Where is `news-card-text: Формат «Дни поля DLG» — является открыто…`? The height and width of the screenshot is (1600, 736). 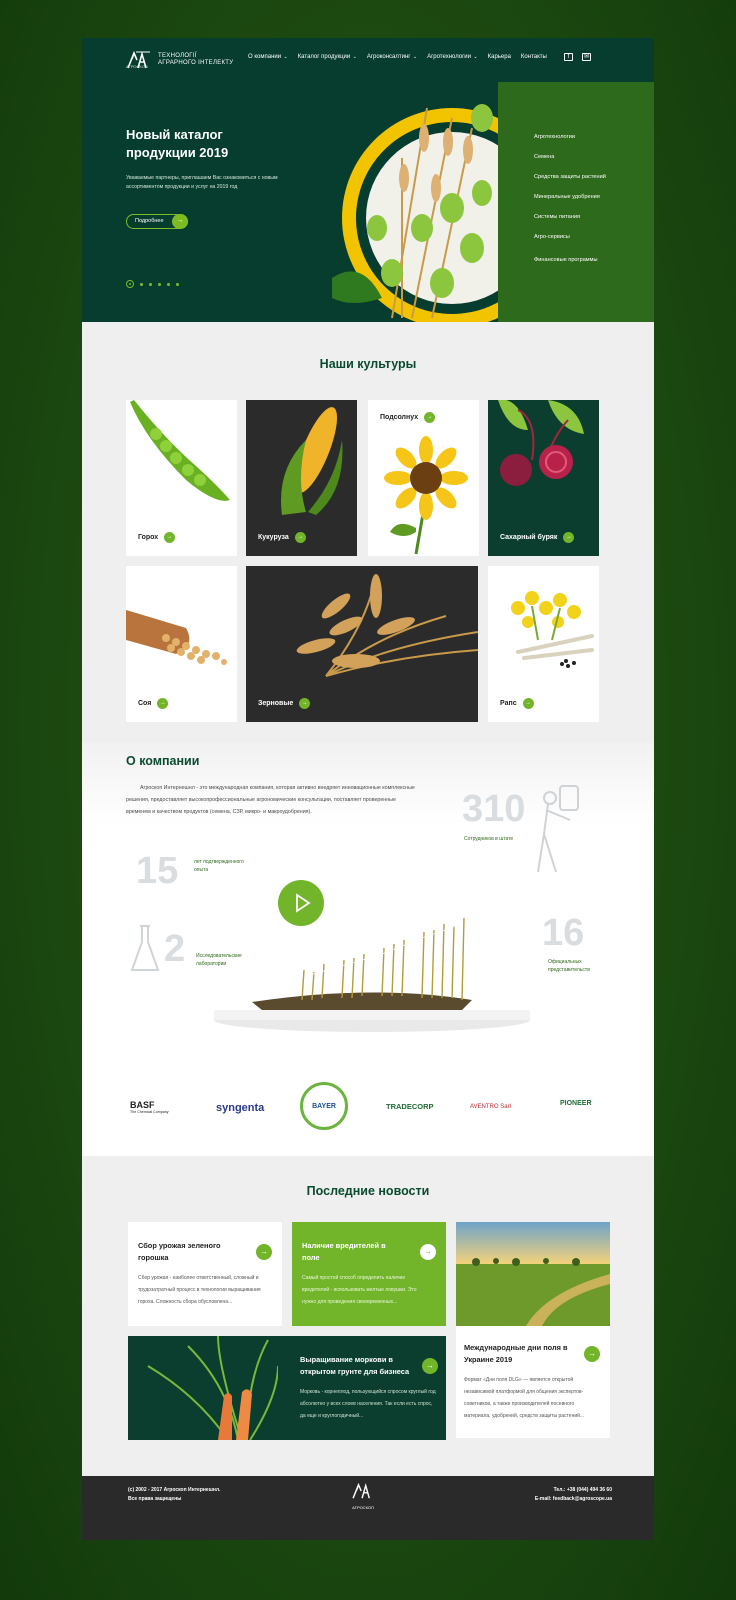 news-card-text: Формат «Дни поля DLG» — является открыто… is located at coordinates (524, 1398).